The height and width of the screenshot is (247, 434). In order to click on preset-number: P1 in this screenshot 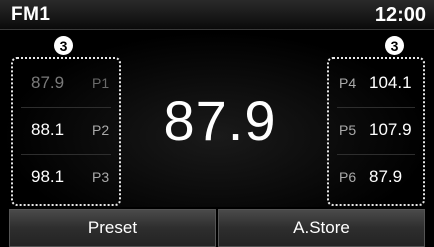, I will do `click(101, 83)`.